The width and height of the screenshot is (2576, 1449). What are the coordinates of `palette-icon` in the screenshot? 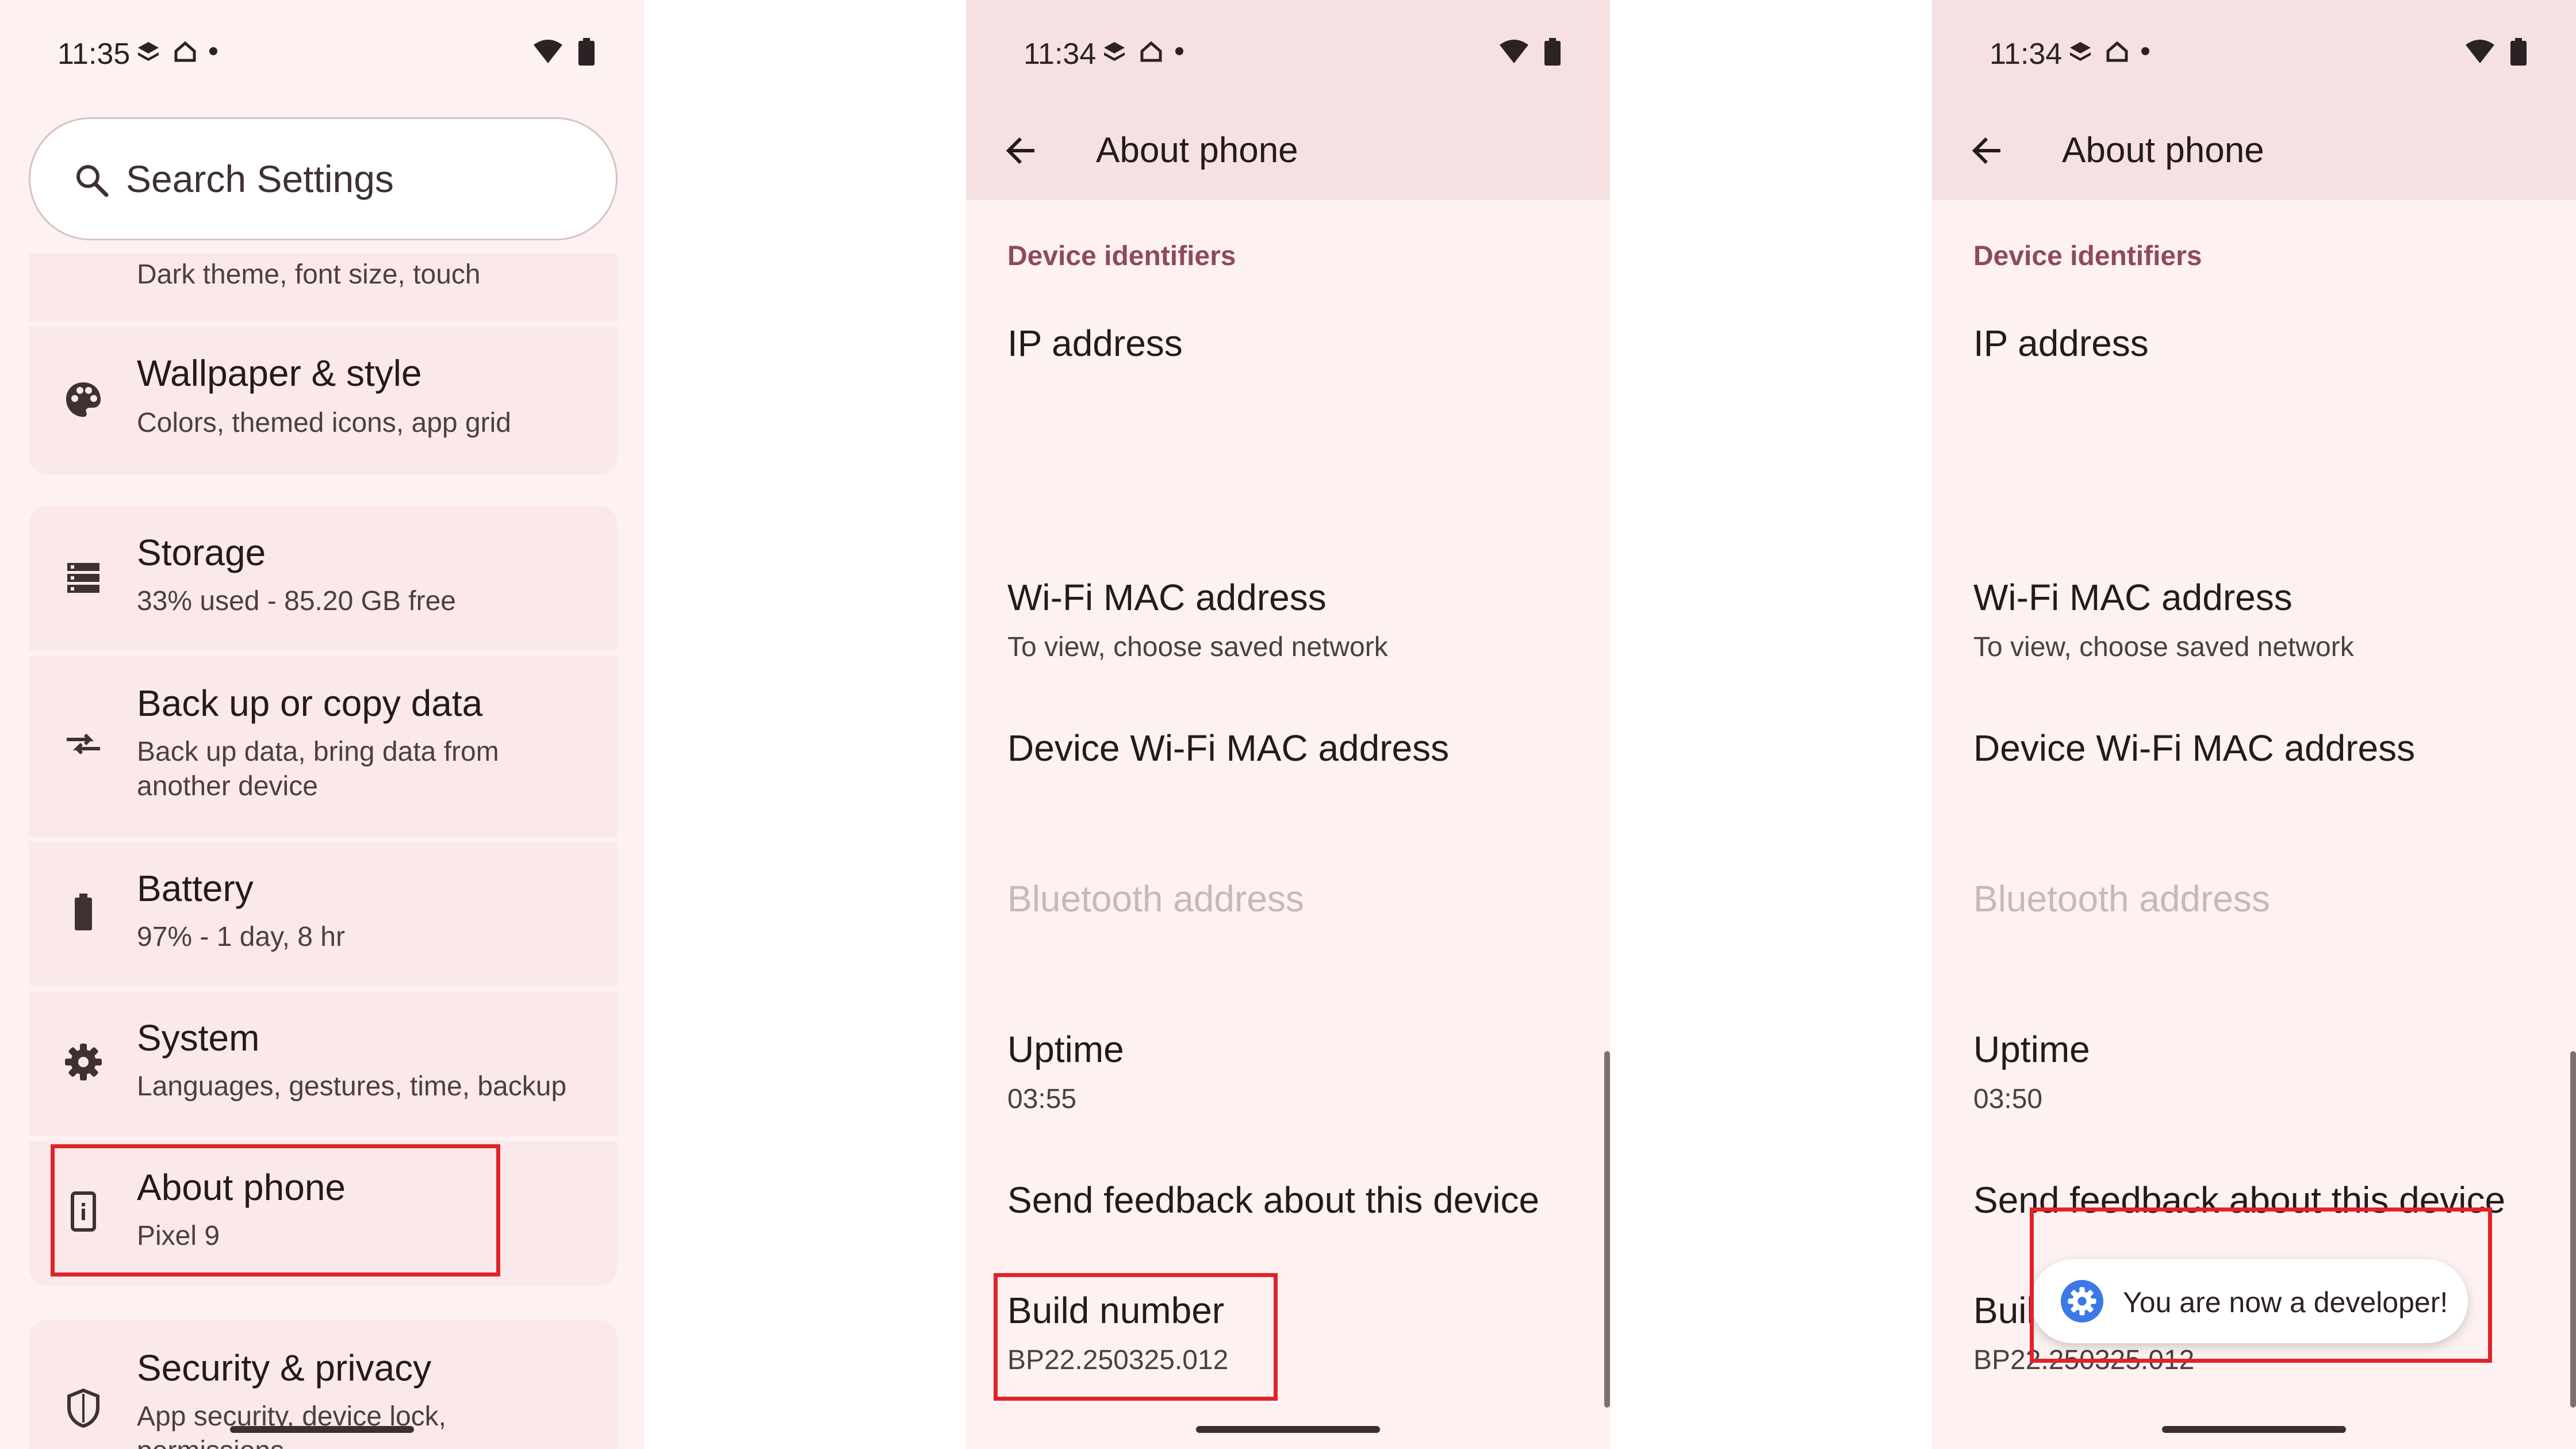 It's located at (83, 399).